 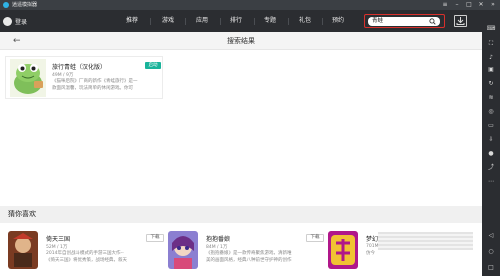 I want to click on window-title: 逍遥模拟器, so click(x=25, y=5).